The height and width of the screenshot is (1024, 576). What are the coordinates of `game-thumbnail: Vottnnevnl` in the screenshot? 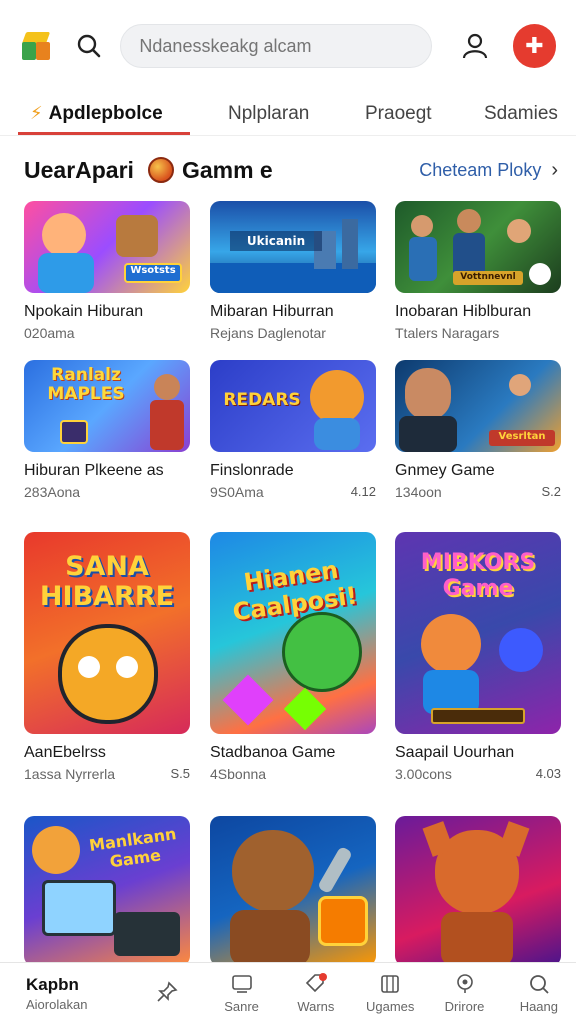 It's located at (478, 247).